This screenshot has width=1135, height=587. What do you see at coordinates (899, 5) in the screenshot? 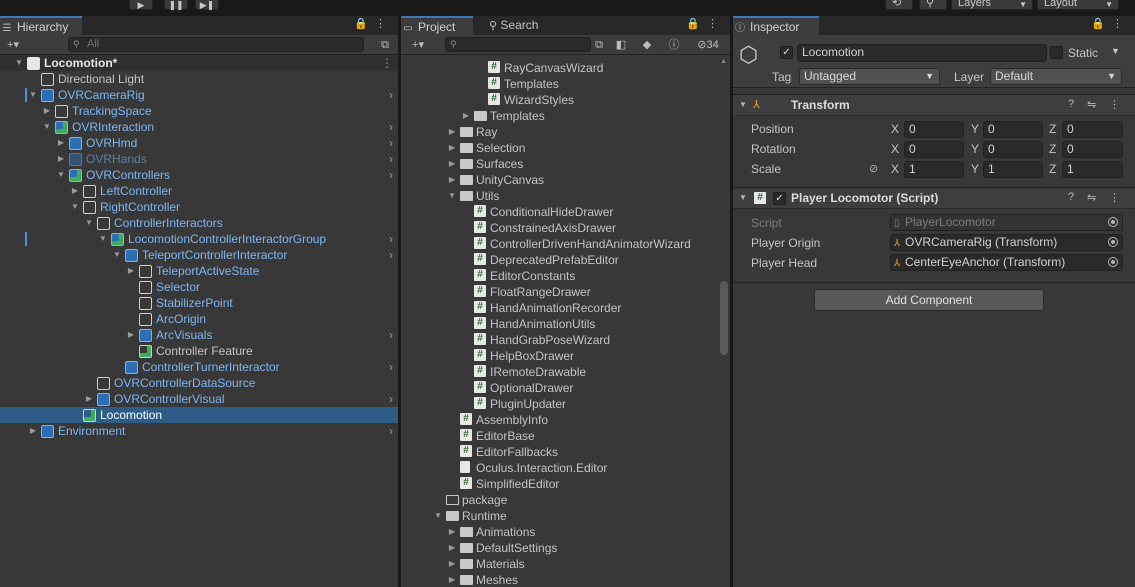
I see `history-button: ⟲` at bounding box center [899, 5].